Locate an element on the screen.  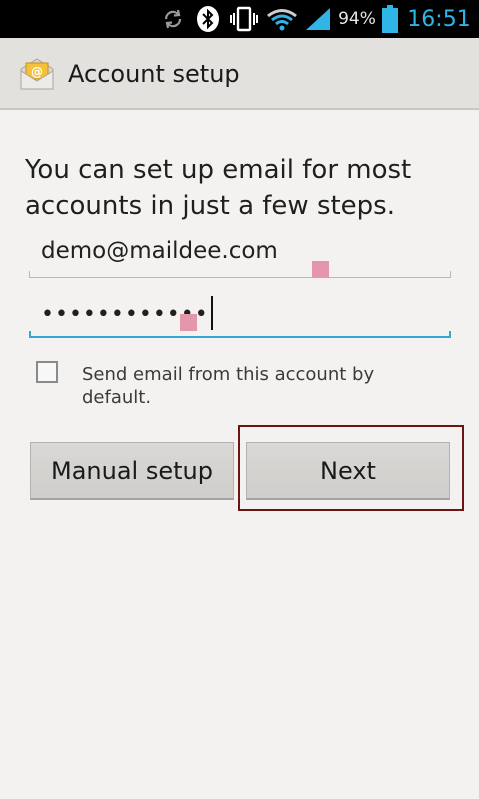
email-field-value: demo@maildee.com is located at coordinates (159, 251).